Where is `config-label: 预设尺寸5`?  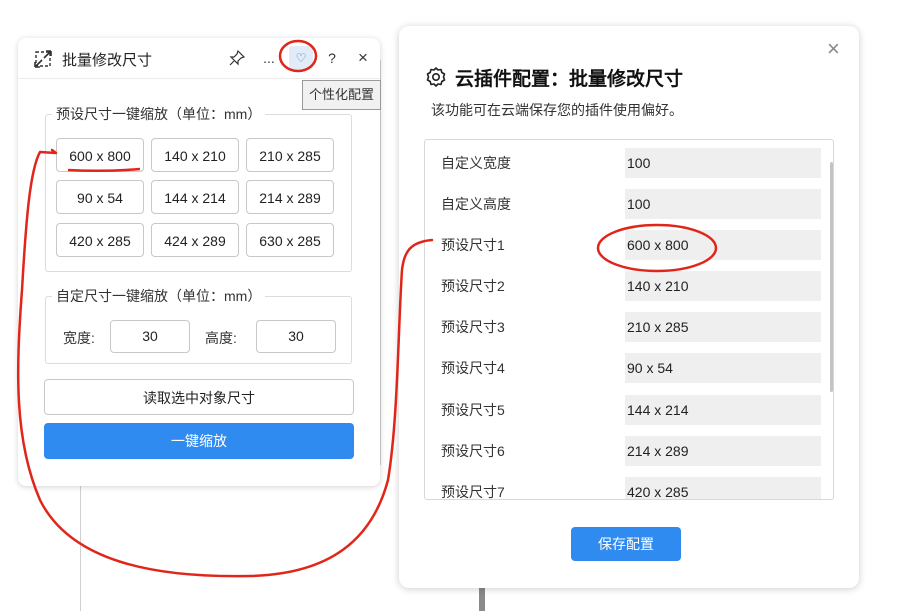
config-label: 预设尺寸5 is located at coordinates (473, 410).